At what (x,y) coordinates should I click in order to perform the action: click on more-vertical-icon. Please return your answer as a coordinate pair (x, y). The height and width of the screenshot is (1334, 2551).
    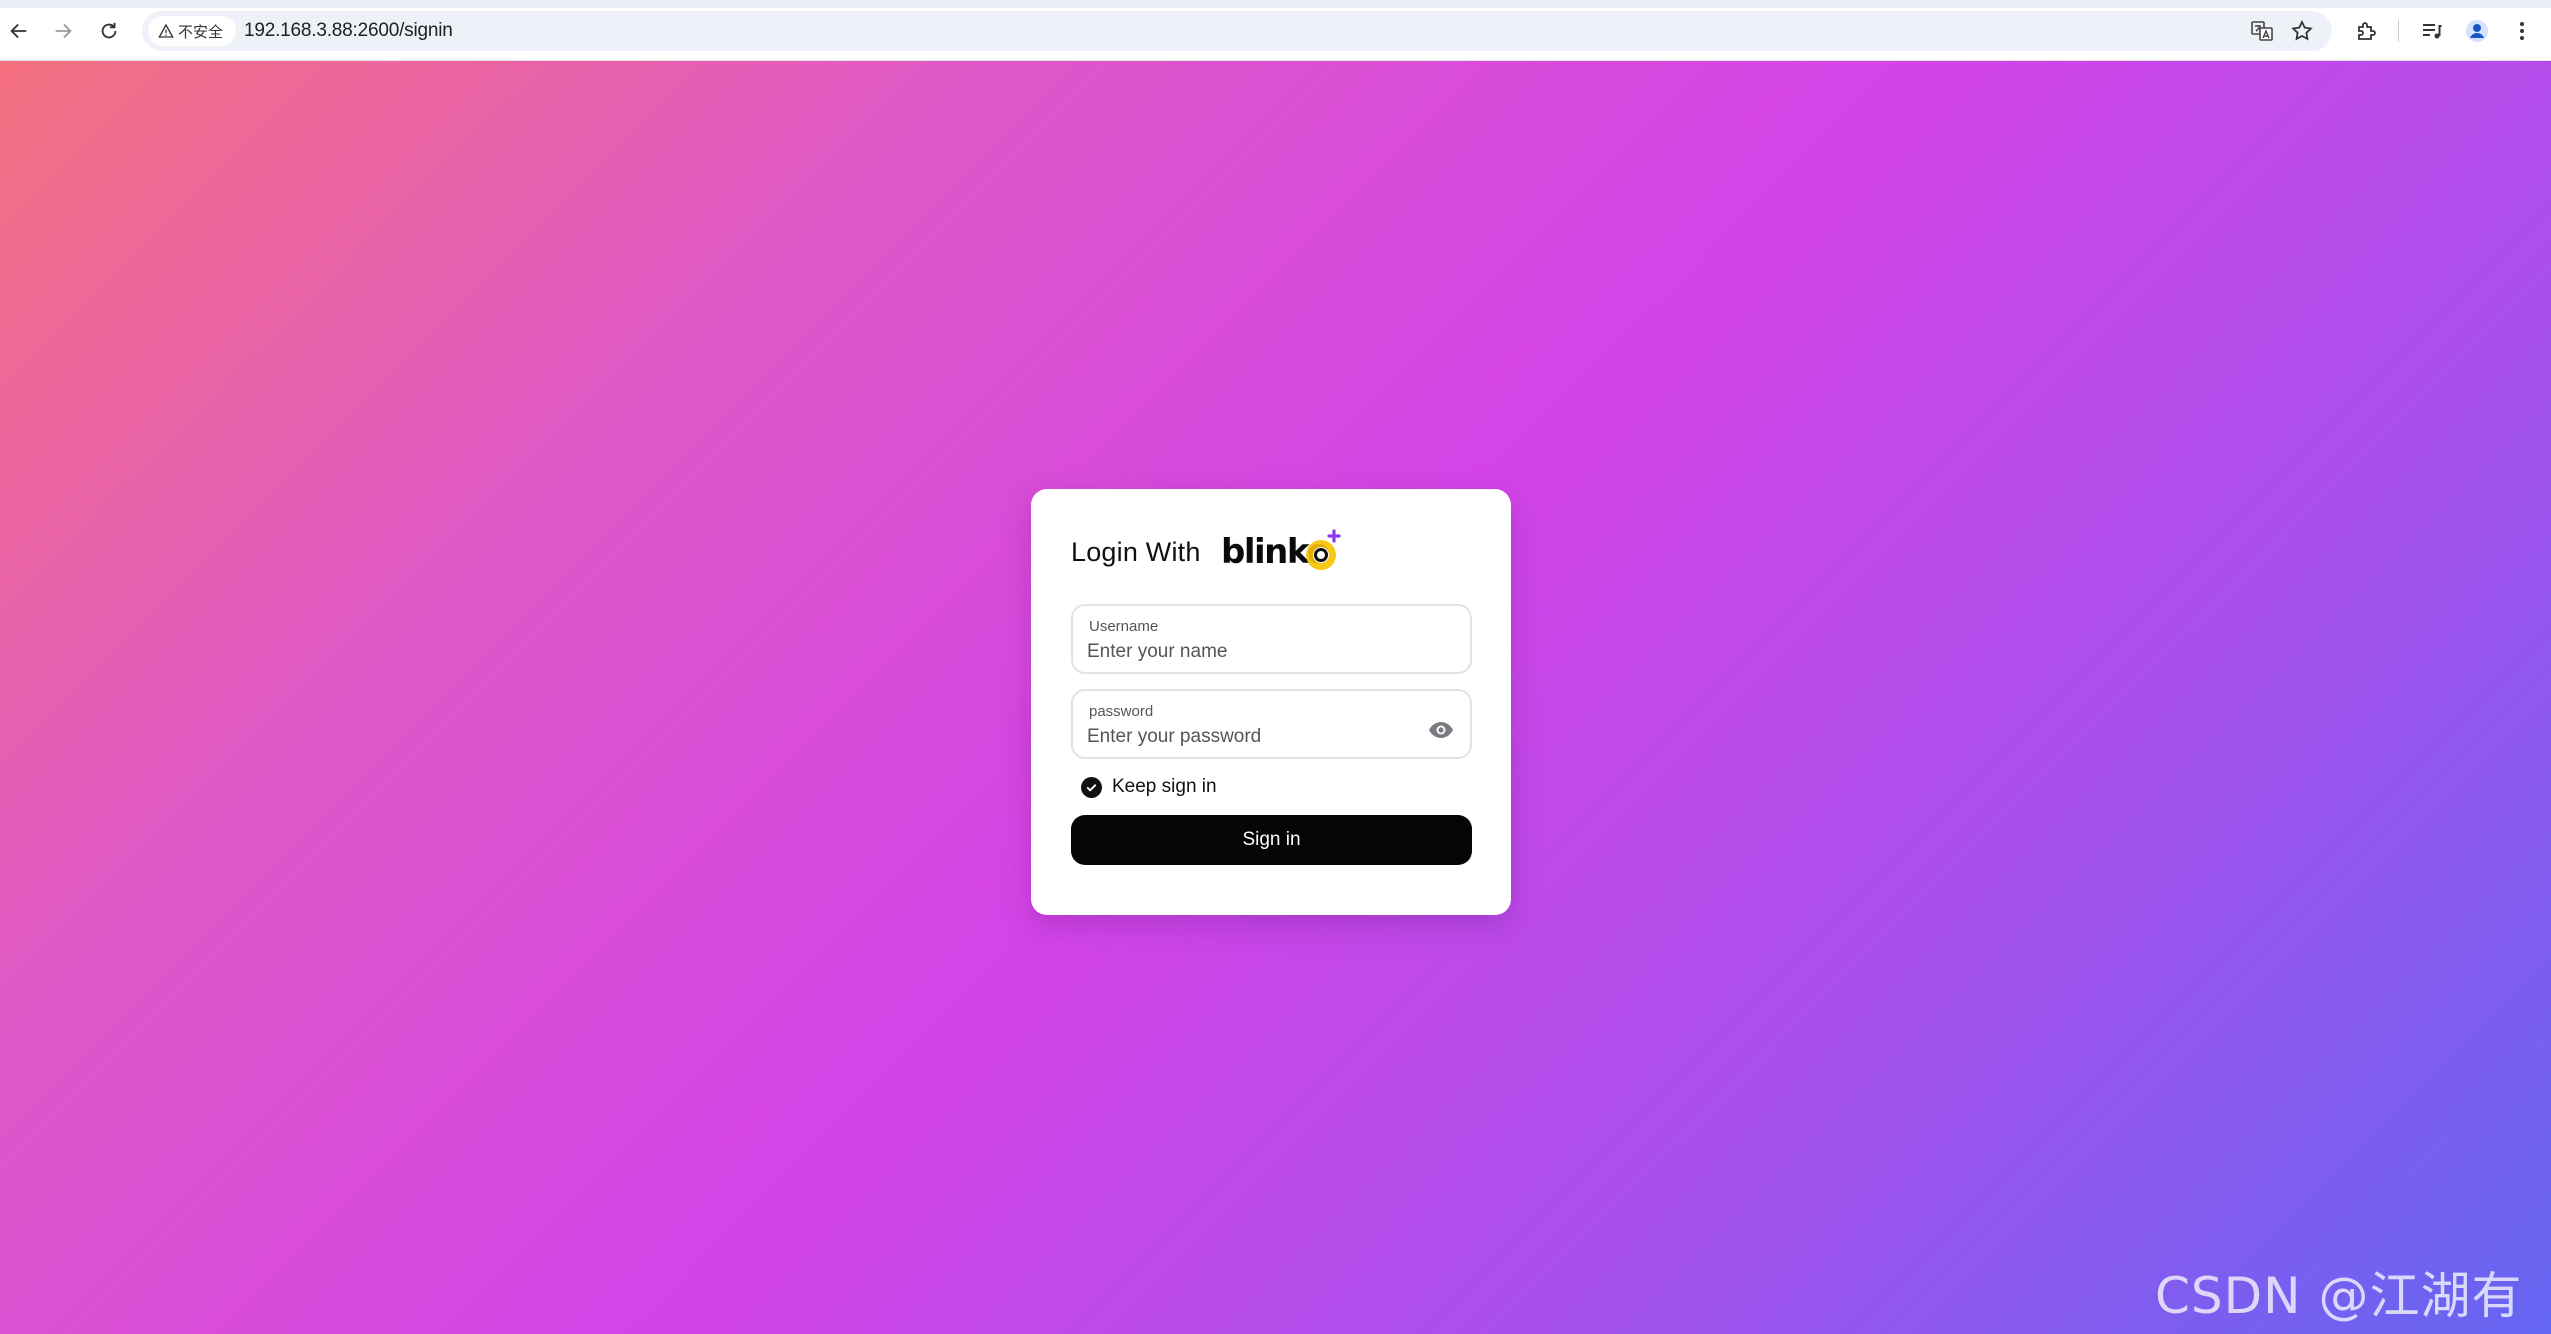
    Looking at the image, I should click on (2522, 31).